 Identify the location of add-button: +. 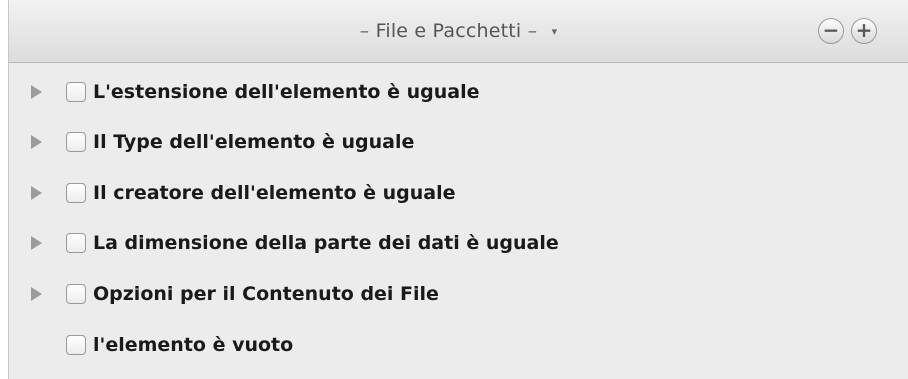
(864, 31).